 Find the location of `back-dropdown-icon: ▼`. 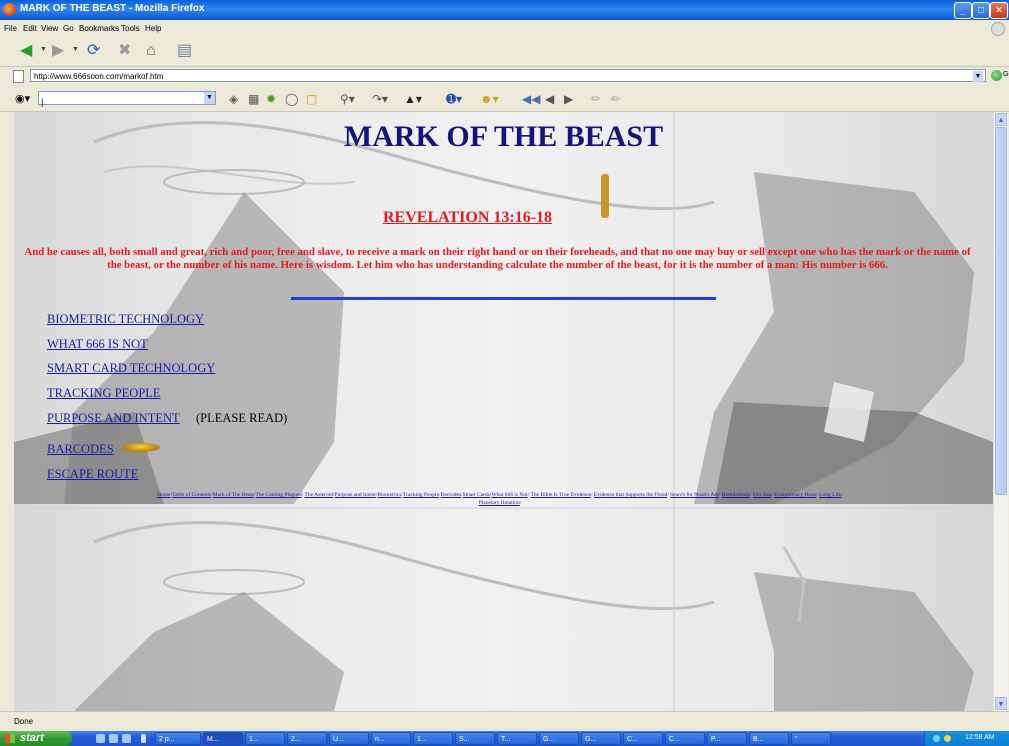

back-dropdown-icon: ▼ is located at coordinates (43, 49).